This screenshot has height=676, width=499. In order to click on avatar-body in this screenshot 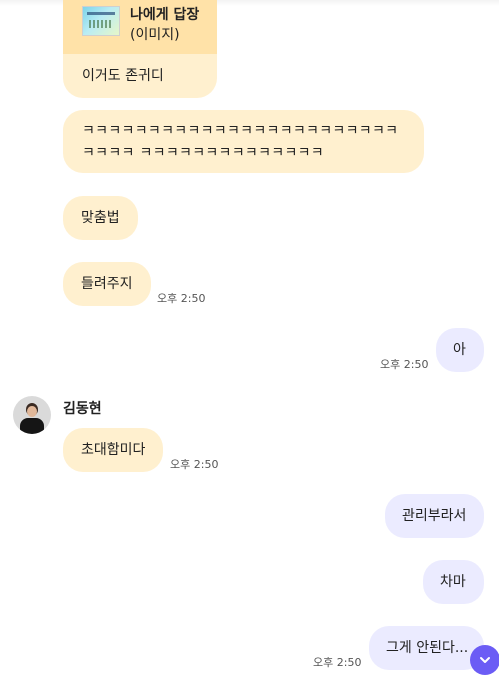, I will do `click(32, 426)`.